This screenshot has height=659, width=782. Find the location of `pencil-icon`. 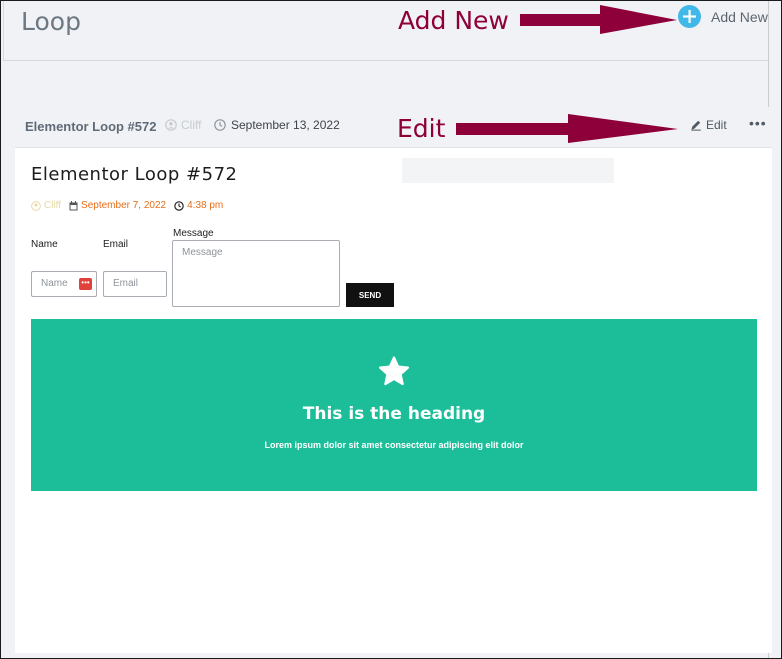

pencil-icon is located at coordinates (696, 125).